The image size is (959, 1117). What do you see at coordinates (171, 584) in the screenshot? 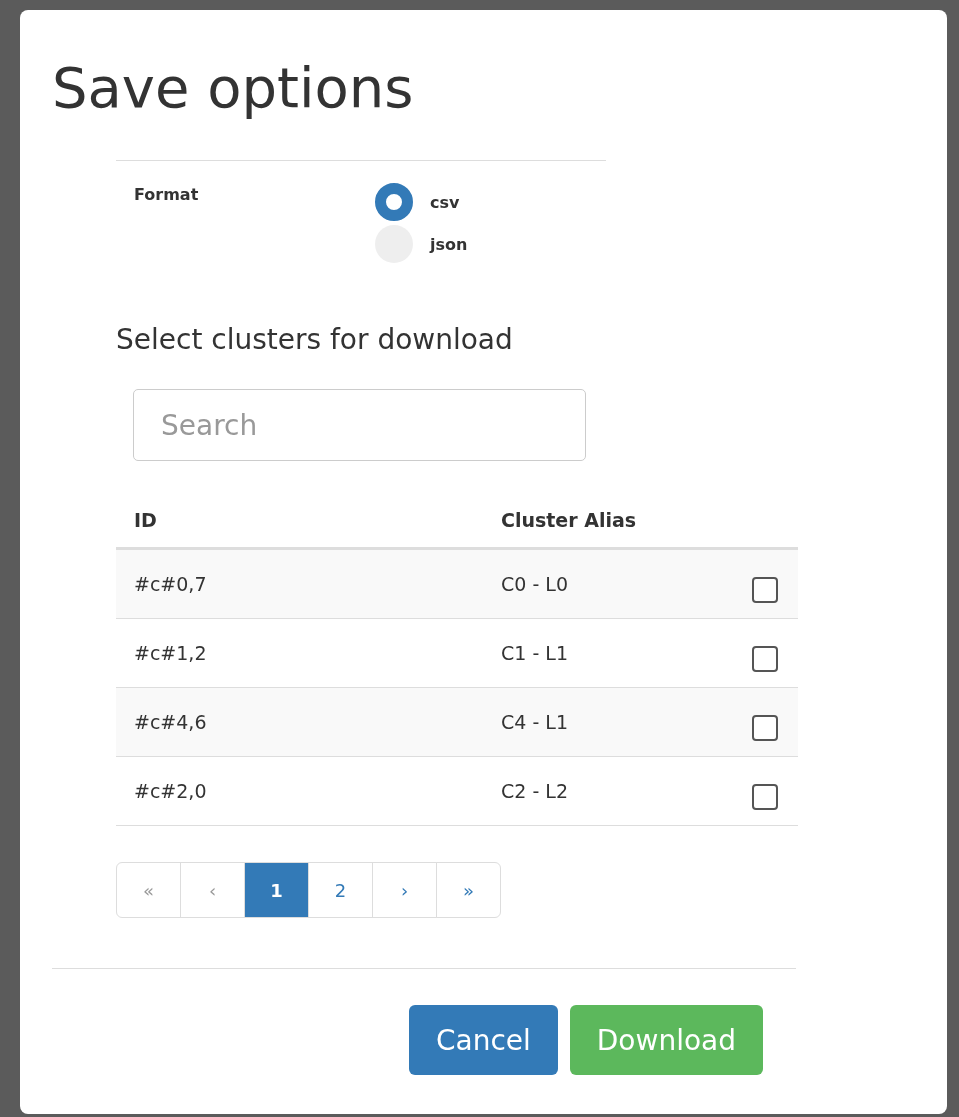
I see `table-cell-text: #c#0,7` at bounding box center [171, 584].